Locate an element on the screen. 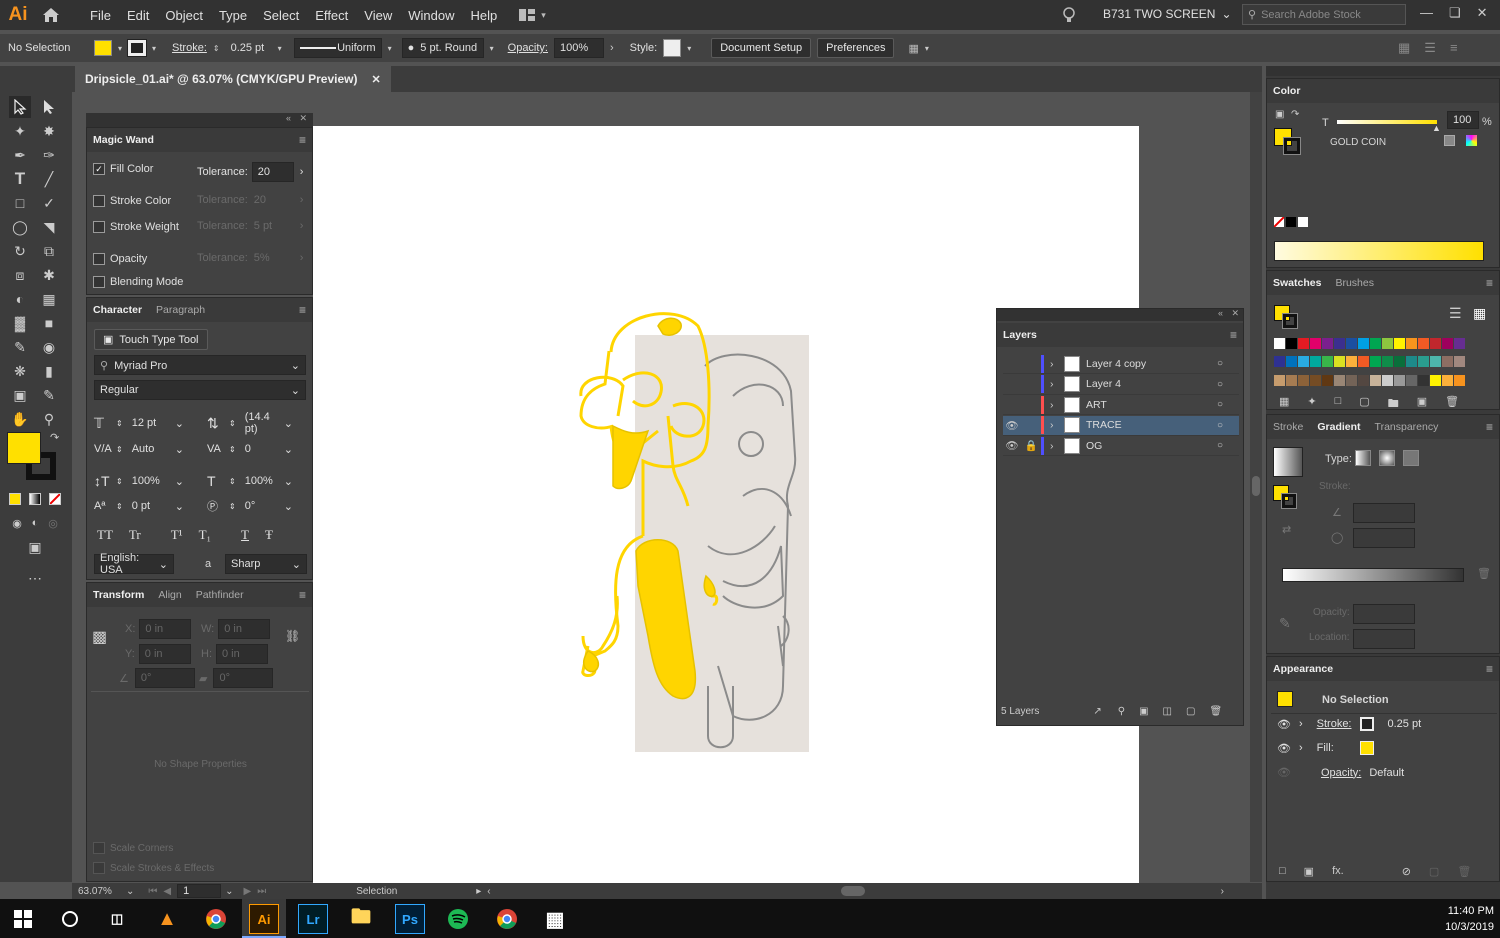 Image resolution: width=1500 pixels, height=938 pixels. swatch-stroke-icon is located at coordinates (1290, 321).